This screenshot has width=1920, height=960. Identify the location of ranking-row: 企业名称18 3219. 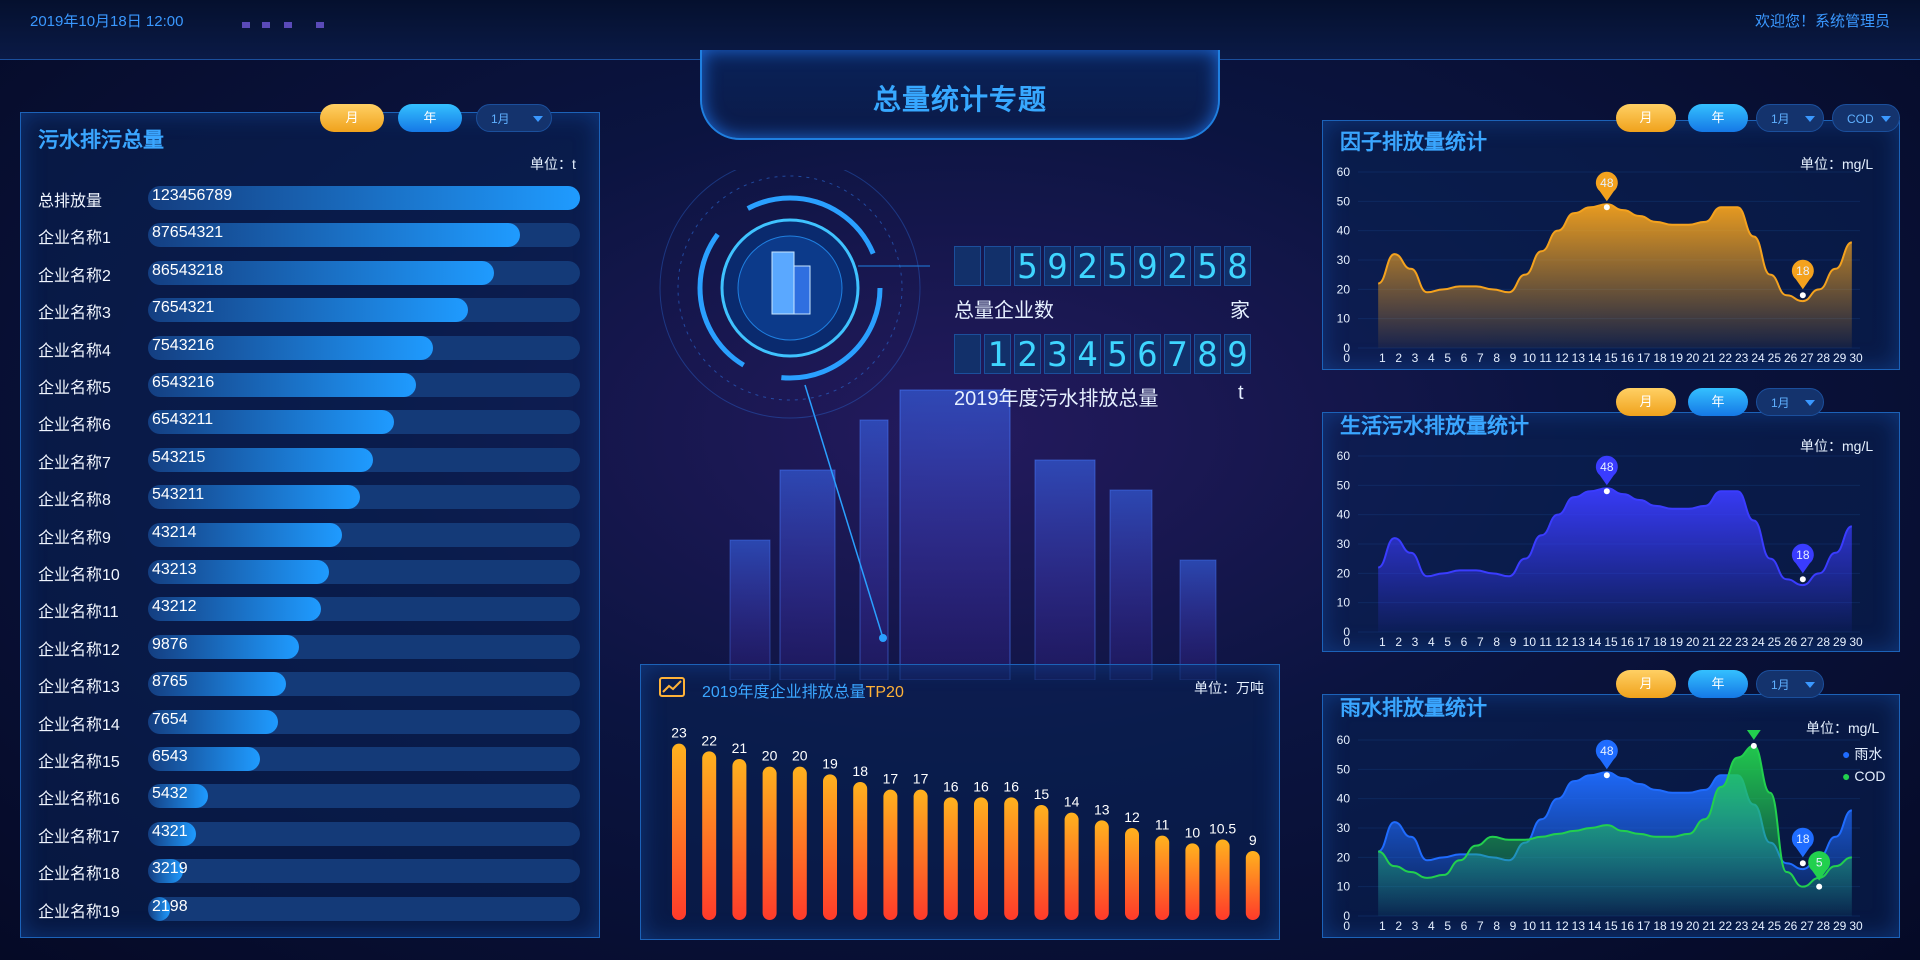
(309, 870).